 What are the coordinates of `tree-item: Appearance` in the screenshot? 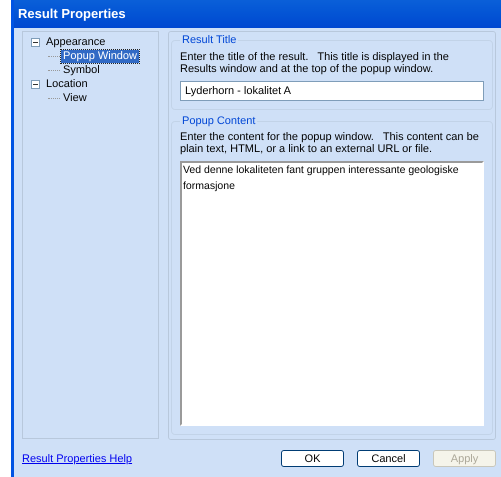 It's located at (76, 42).